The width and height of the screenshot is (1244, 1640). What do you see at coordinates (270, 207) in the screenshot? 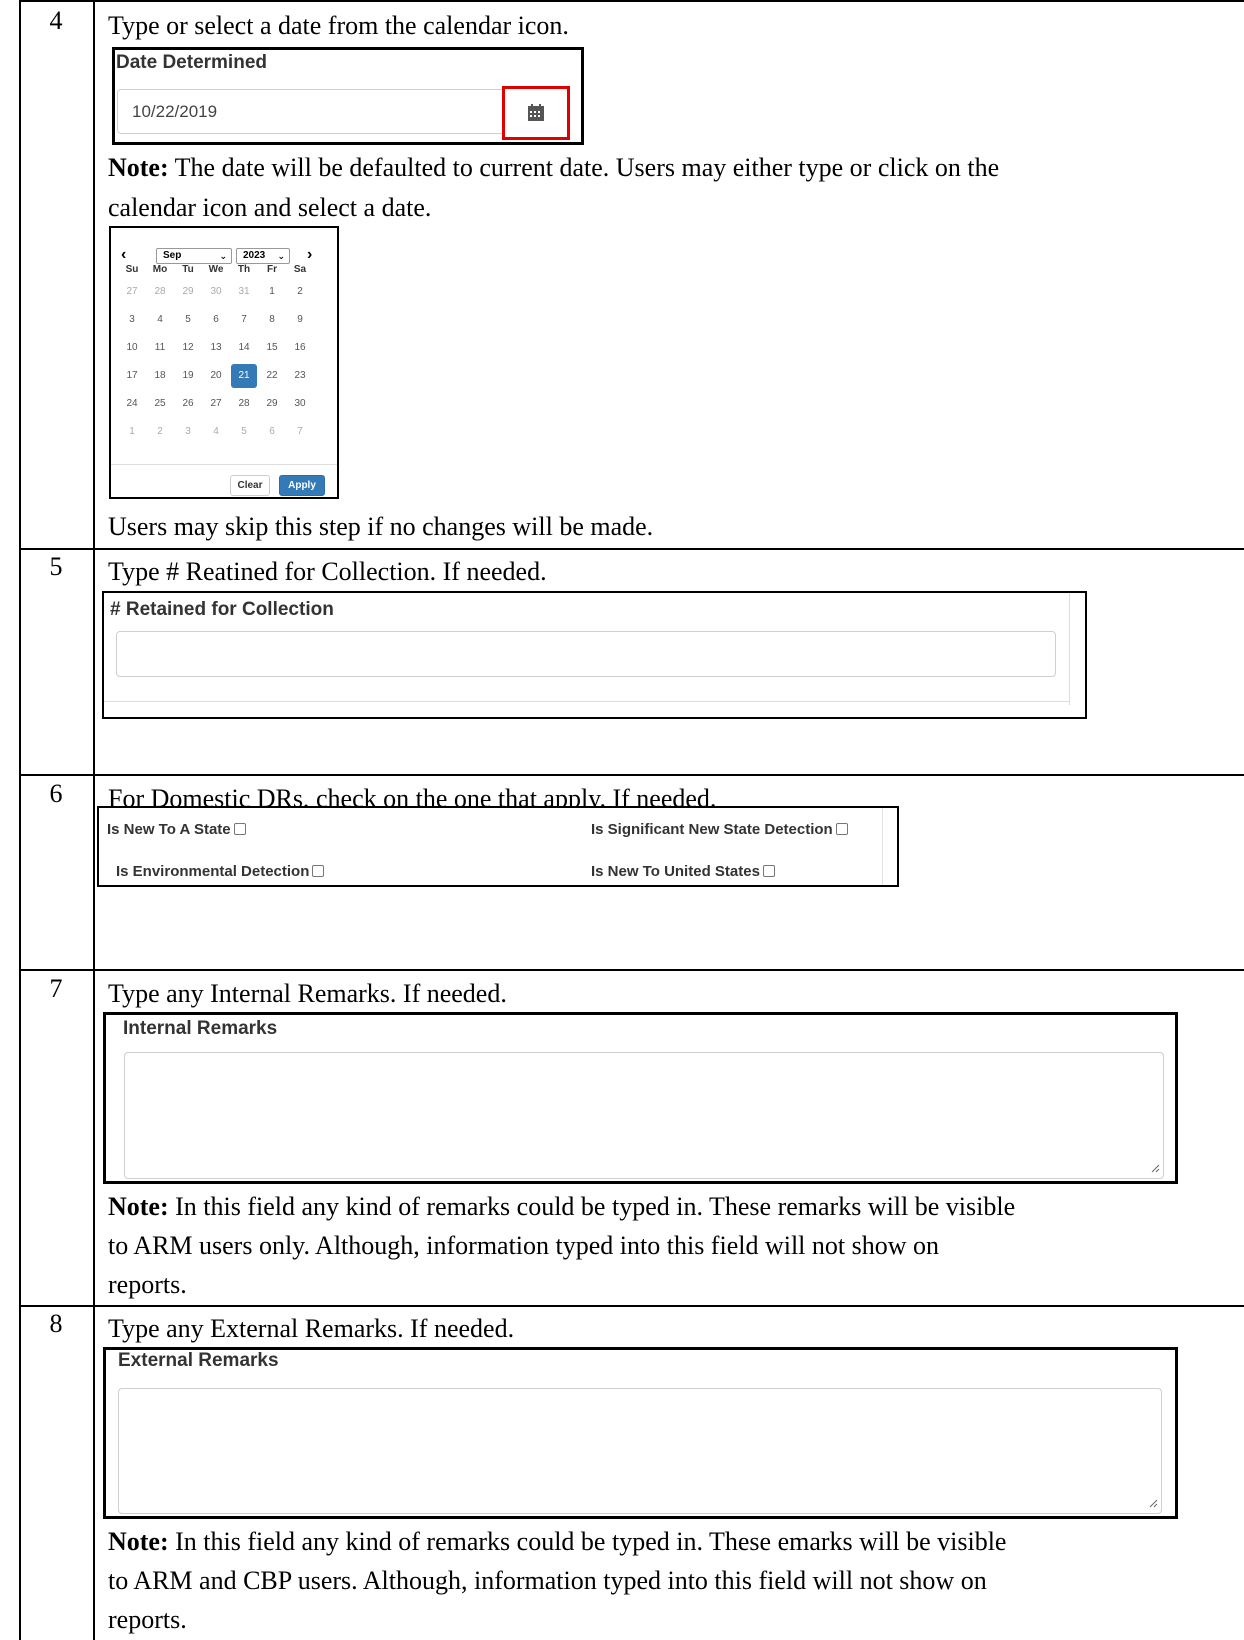
I see `note-text-continued: calendar icon and select a date.` at bounding box center [270, 207].